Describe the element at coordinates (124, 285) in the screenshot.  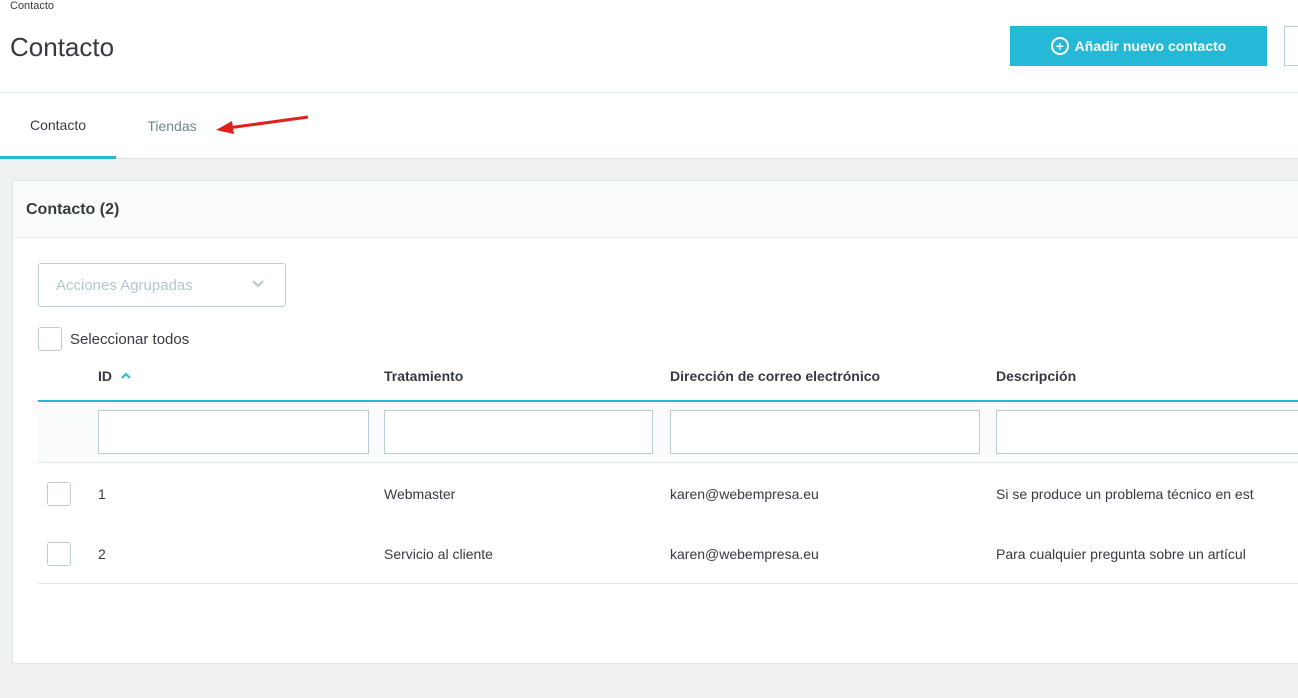
I see `bulk-actions-label: Acciones Agrupadas` at that location.